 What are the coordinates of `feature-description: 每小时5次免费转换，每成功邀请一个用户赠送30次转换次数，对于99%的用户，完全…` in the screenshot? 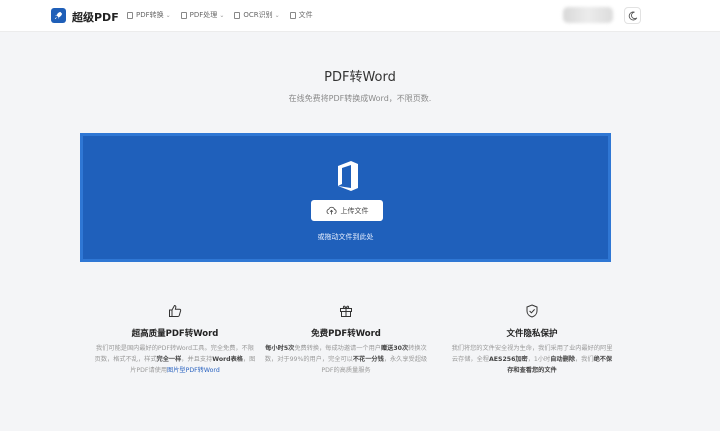 It's located at (346, 359).